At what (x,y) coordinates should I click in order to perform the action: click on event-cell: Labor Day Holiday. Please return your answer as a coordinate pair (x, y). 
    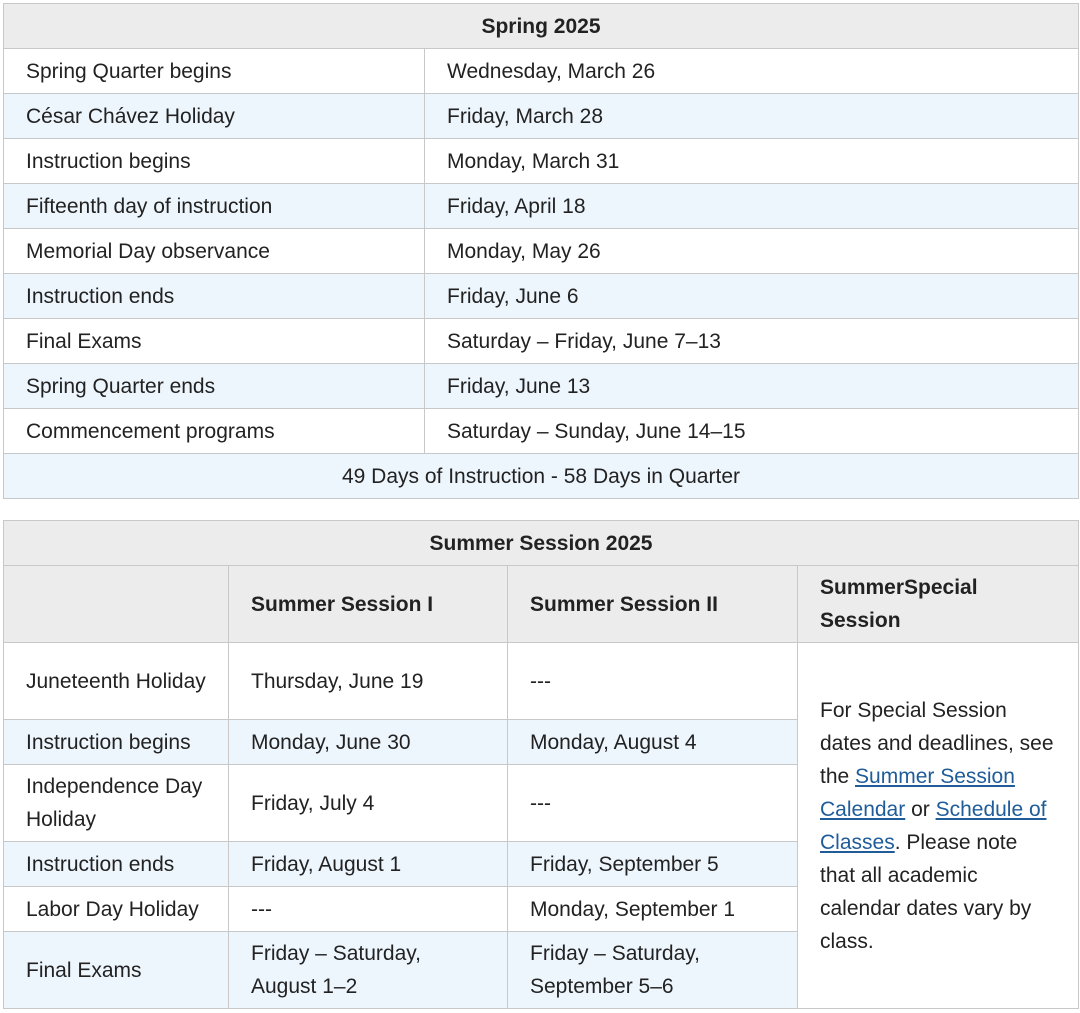
    Looking at the image, I should click on (116, 909).